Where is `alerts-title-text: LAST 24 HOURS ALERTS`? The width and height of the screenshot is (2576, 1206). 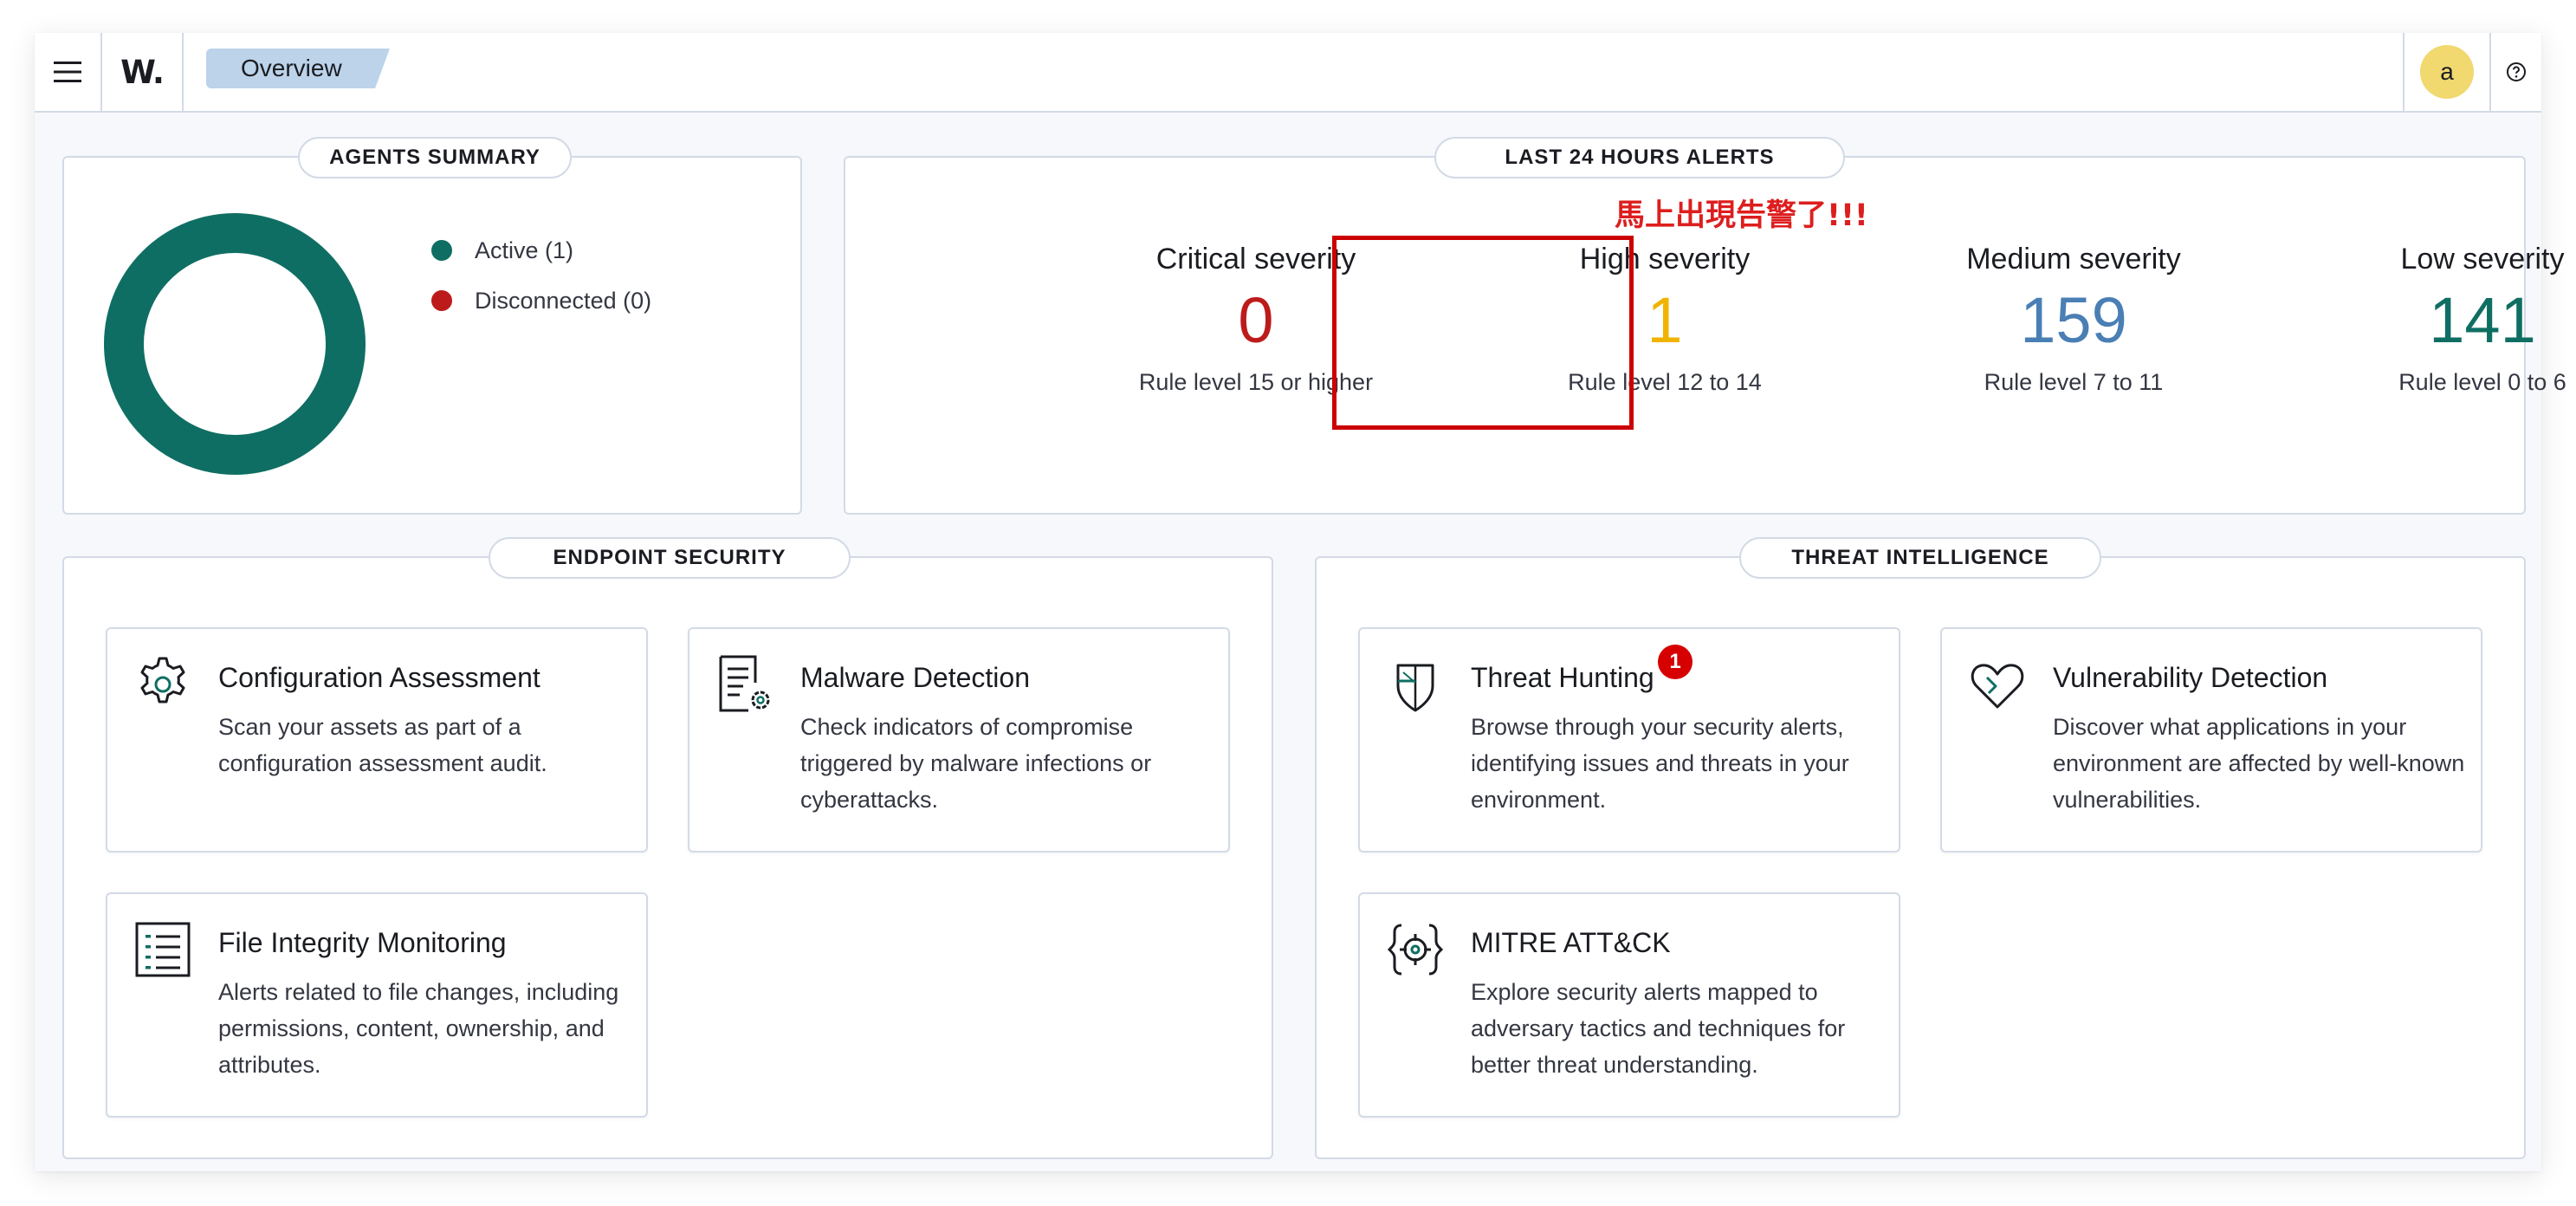 alerts-title-text: LAST 24 HOURS ALERTS is located at coordinates (1640, 157).